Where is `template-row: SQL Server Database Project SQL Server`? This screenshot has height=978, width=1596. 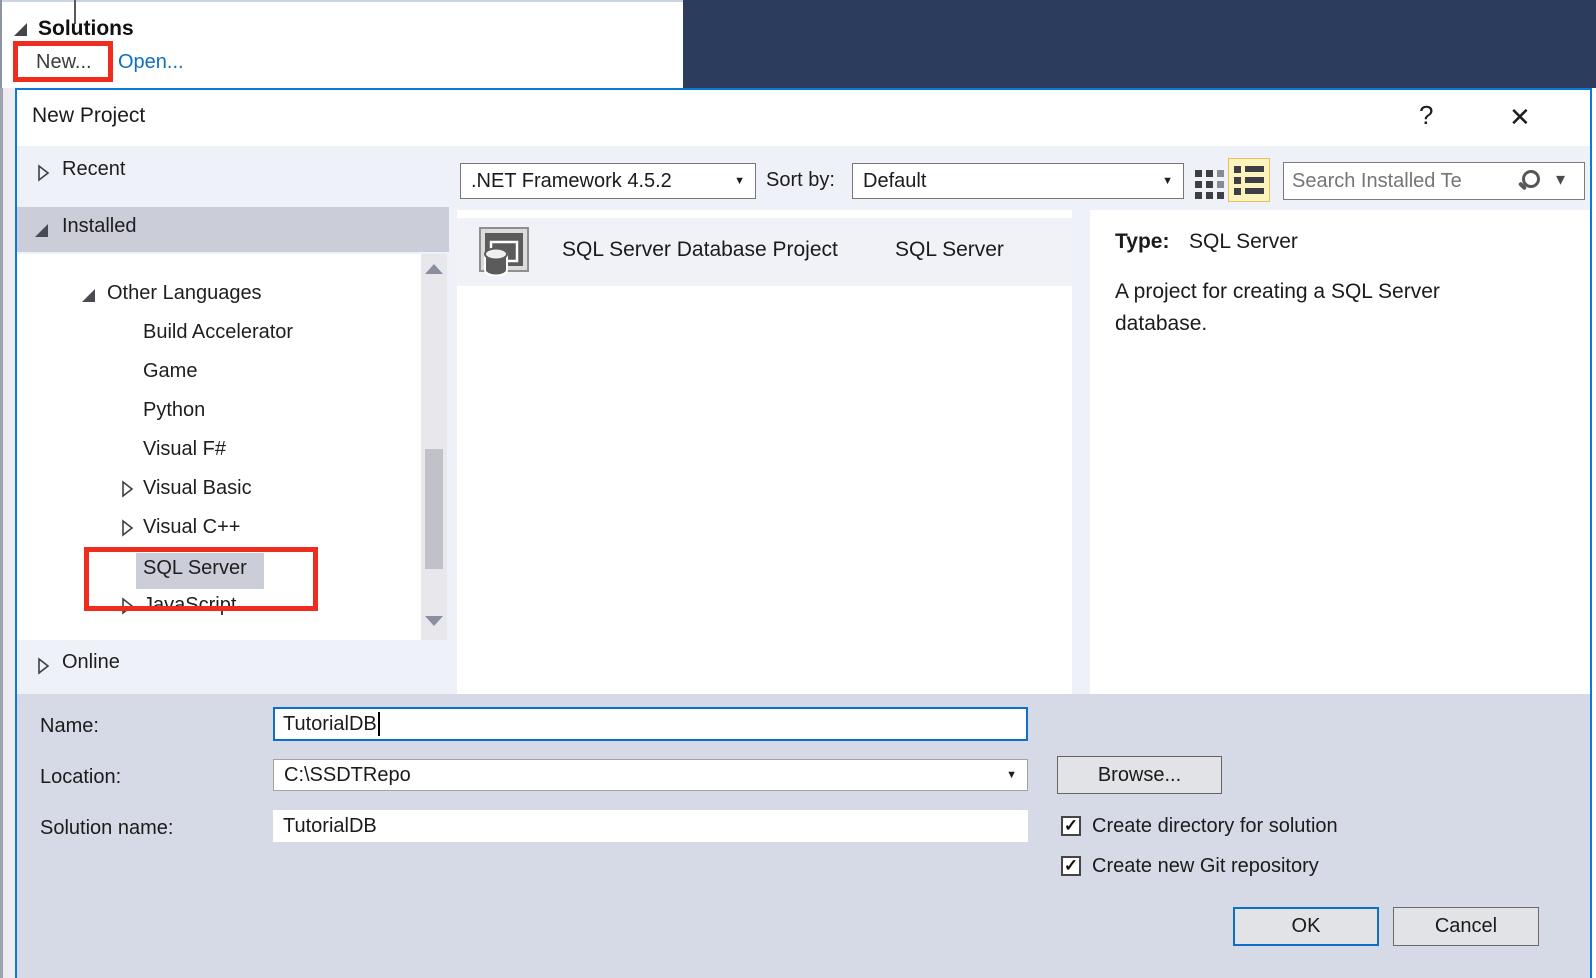 template-row: SQL Server Database Project SQL Server is located at coordinates (764, 252).